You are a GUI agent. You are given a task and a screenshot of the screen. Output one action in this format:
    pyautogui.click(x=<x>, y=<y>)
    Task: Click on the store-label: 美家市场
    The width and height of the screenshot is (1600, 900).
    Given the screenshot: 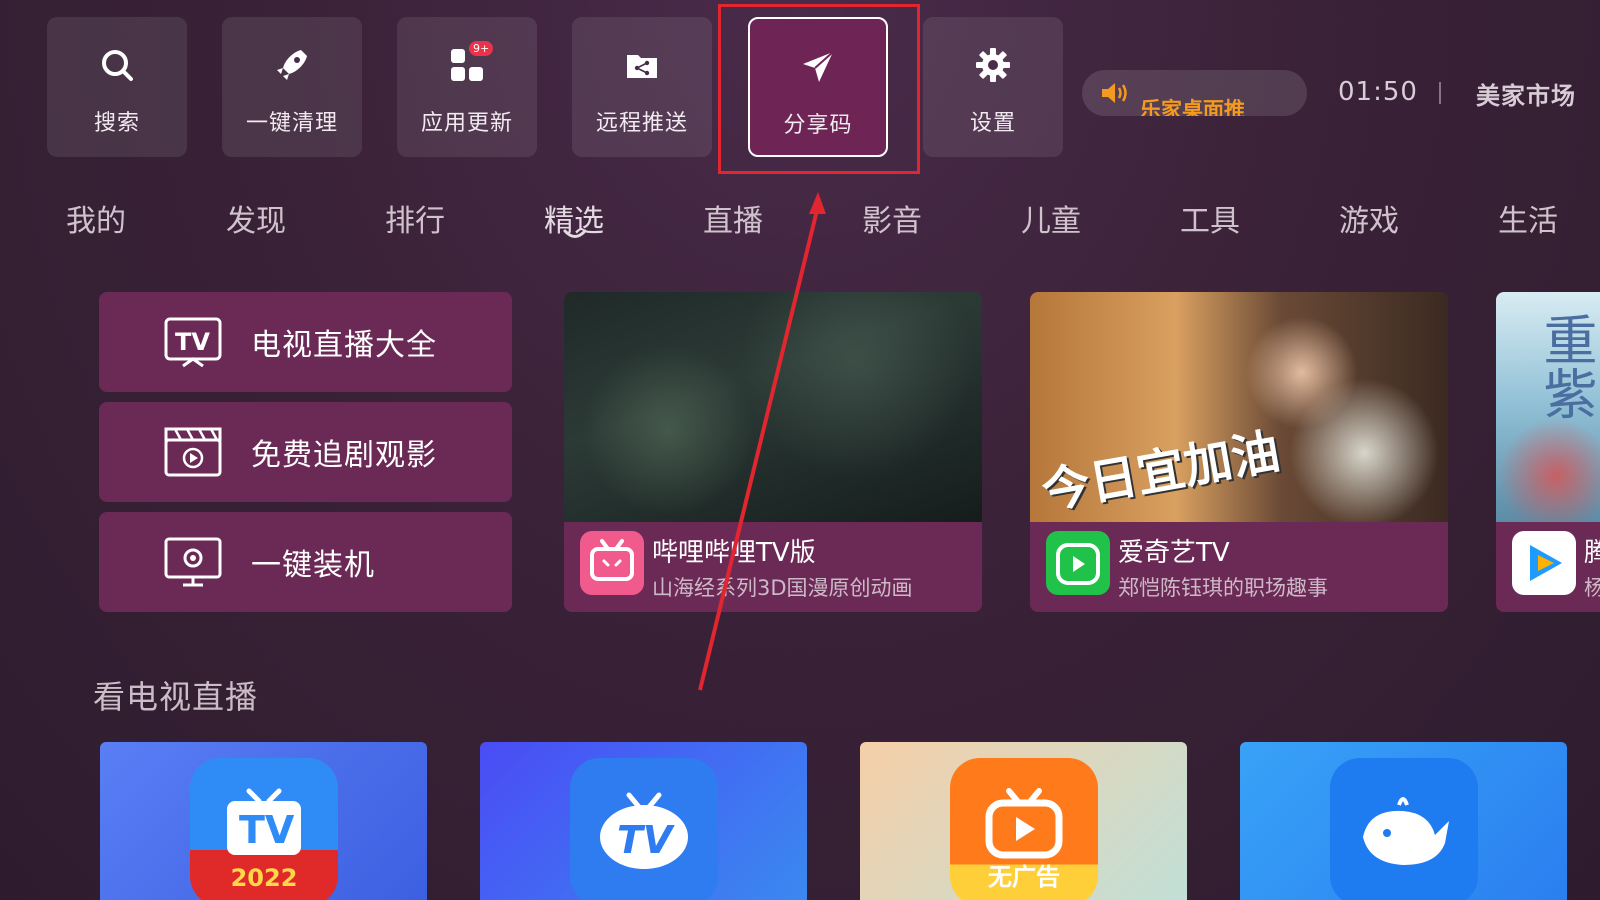 What is the action you would take?
    pyautogui.click(x=1526, y=93)
    